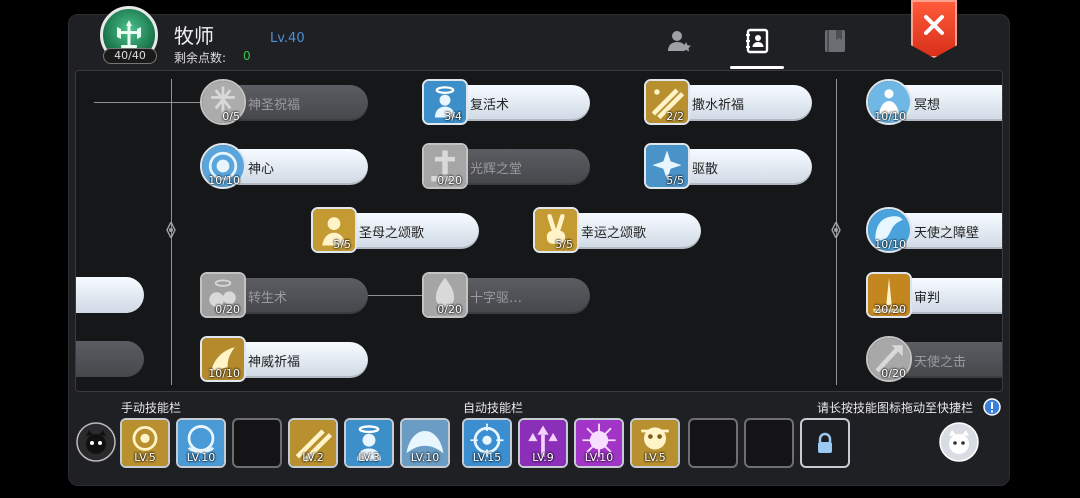 Image resolution: width=1080 pixels, height=498 pixels. What do you see at coordinates (257, 443) in the screenshot?
I see `manual-slot-empty` at bounding box center [257, 443].